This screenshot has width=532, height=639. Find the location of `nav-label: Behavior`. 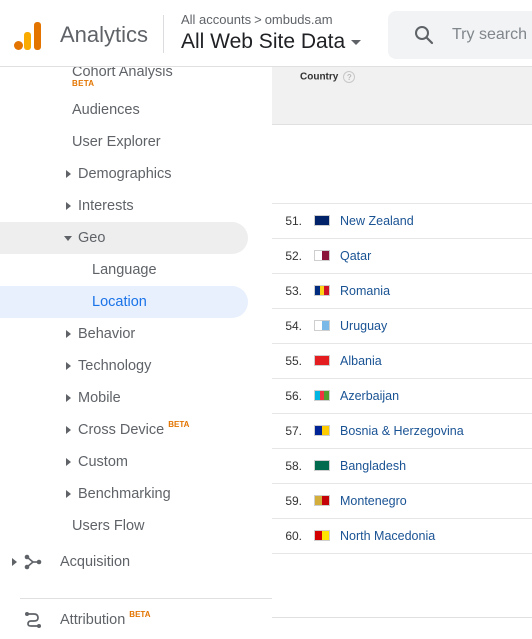

nav-label: Behavior is located at coordinates (107, 334).